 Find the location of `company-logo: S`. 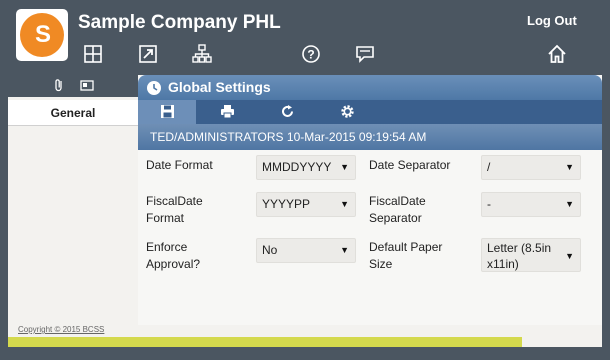

company-logo: S is located at coordinates (42, 35).